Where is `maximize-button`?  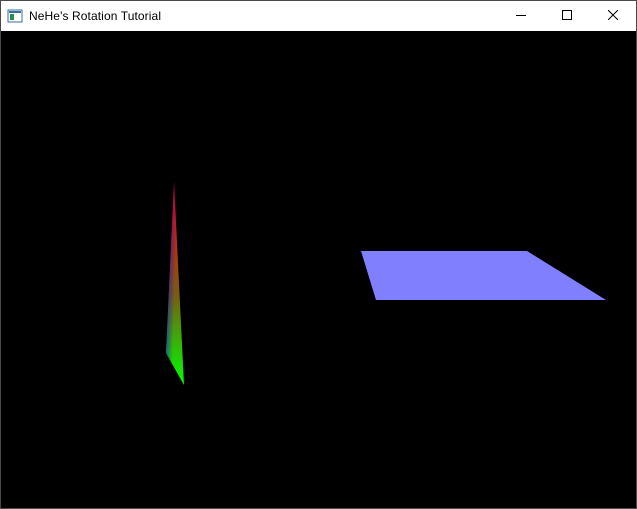
maximize-button is located at coordinates (567, 16).